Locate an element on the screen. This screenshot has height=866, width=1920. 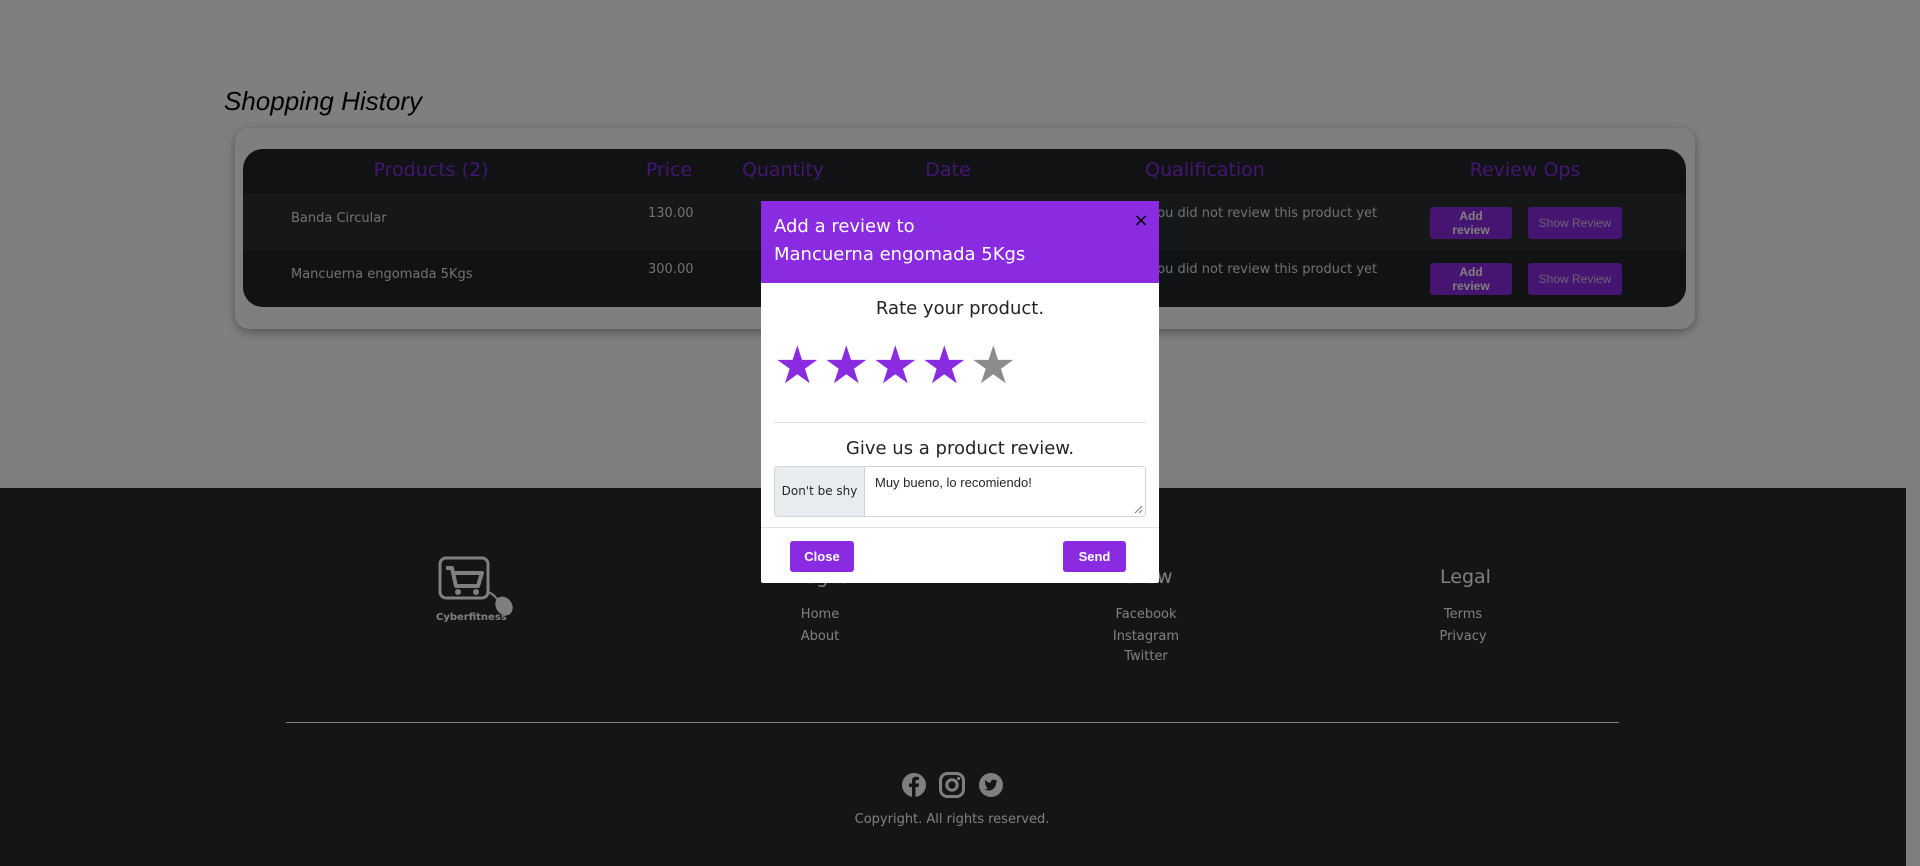
review-input-group: Don't be shy is located at coordinates (960, 491).